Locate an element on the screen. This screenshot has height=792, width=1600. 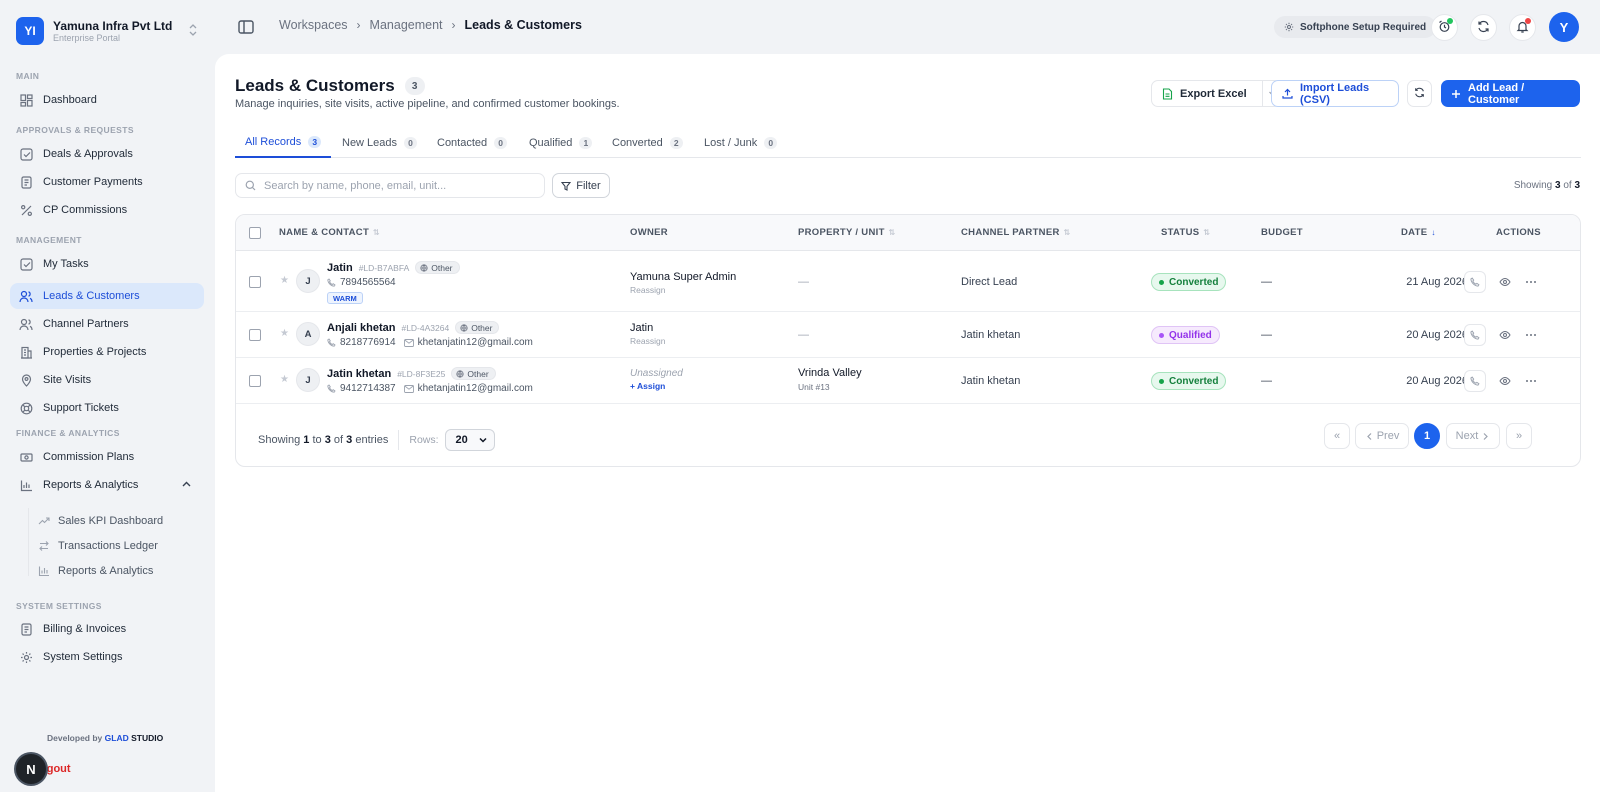
property-value: — is located at coordinates (803, 335).